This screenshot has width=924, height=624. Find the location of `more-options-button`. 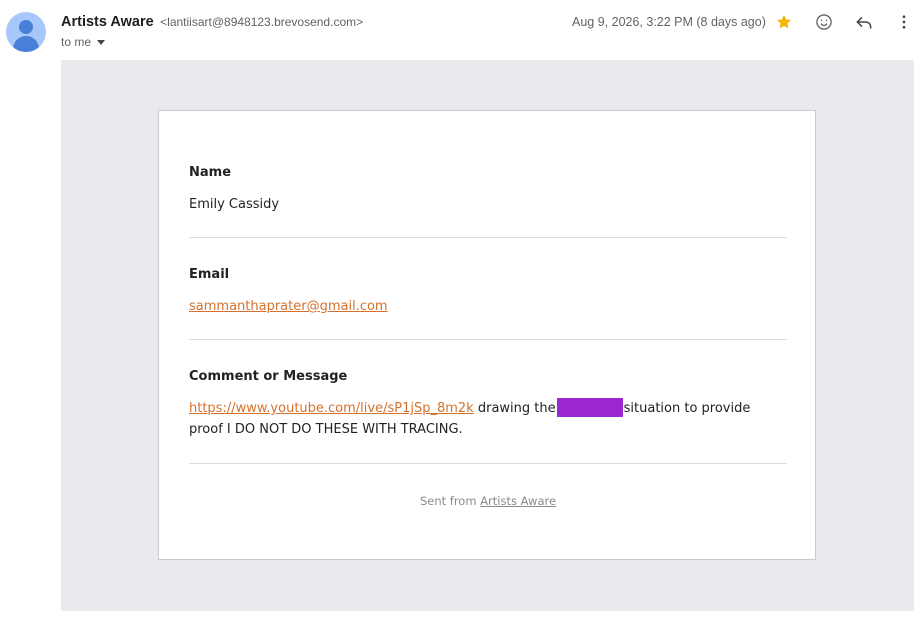

more-options-button is located at coordinates (904, 22).